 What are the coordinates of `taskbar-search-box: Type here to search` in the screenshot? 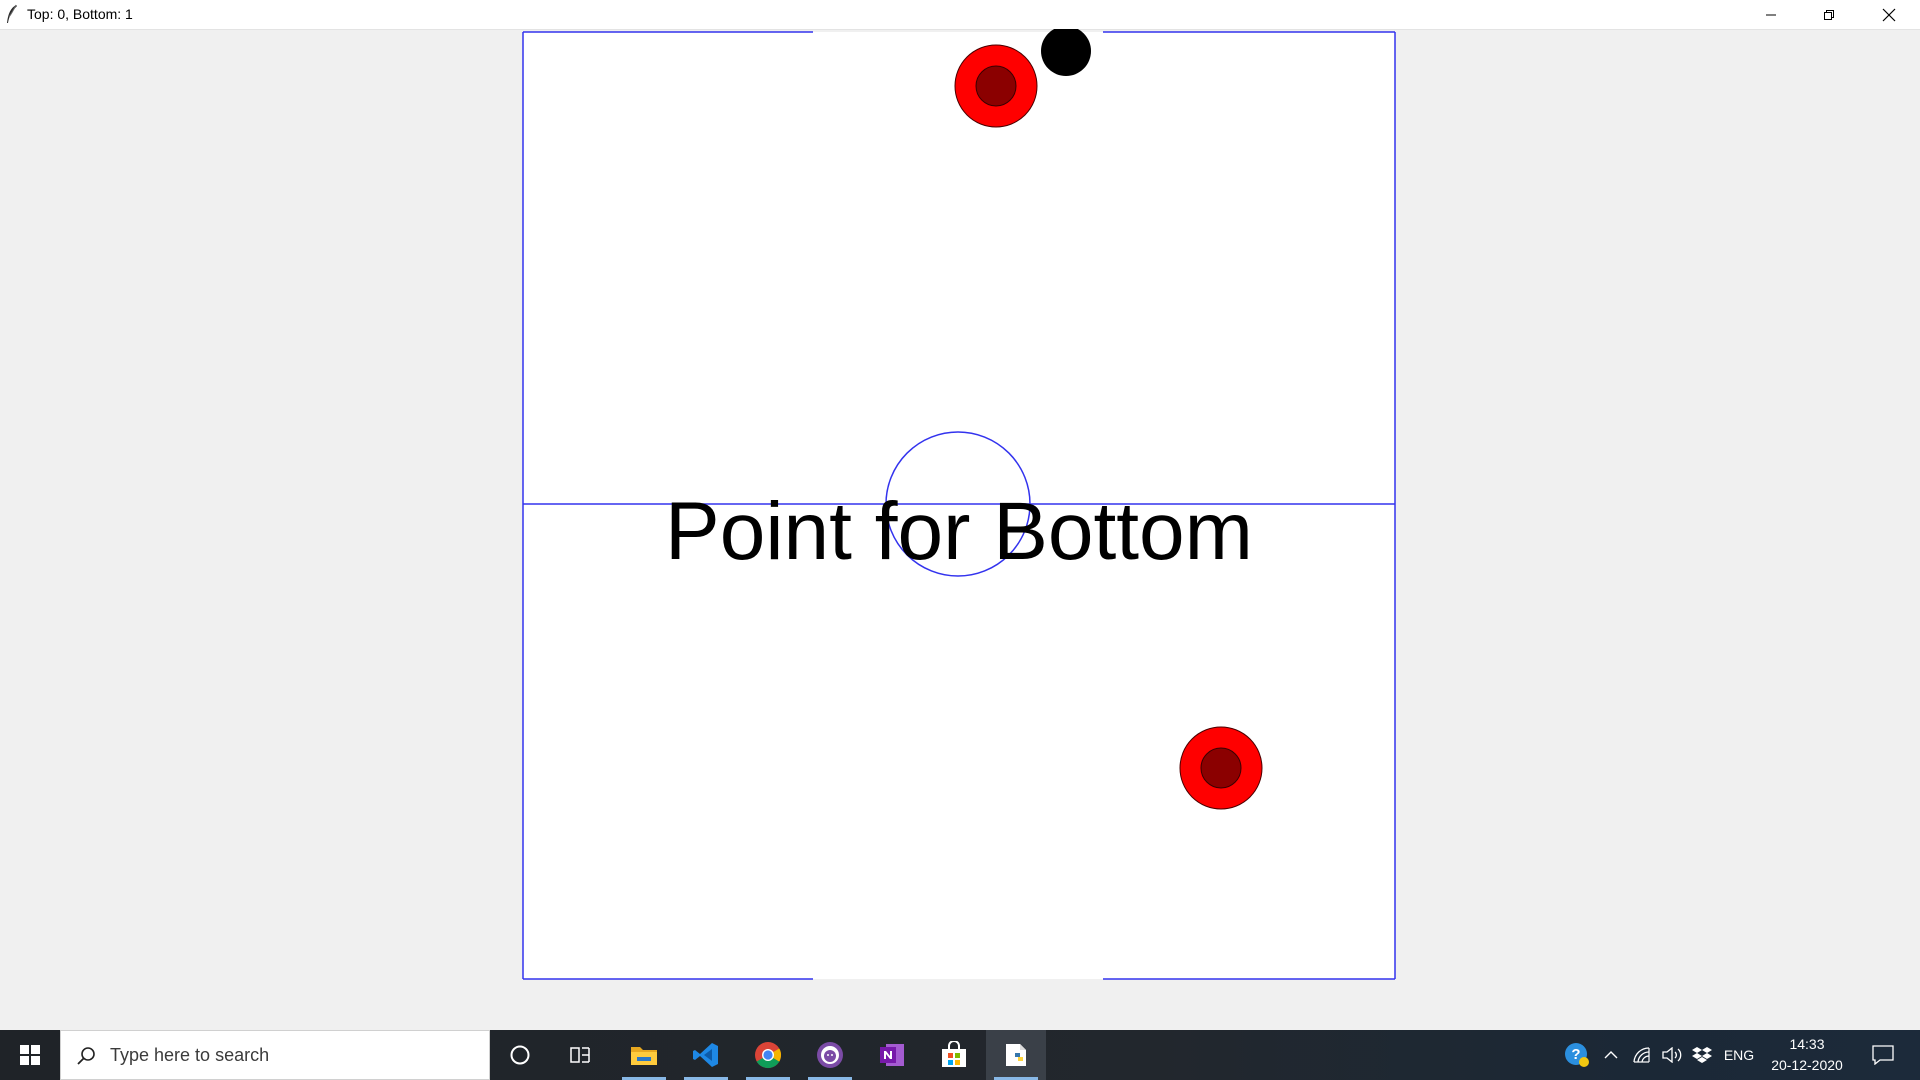 It's located at (275, 1055).